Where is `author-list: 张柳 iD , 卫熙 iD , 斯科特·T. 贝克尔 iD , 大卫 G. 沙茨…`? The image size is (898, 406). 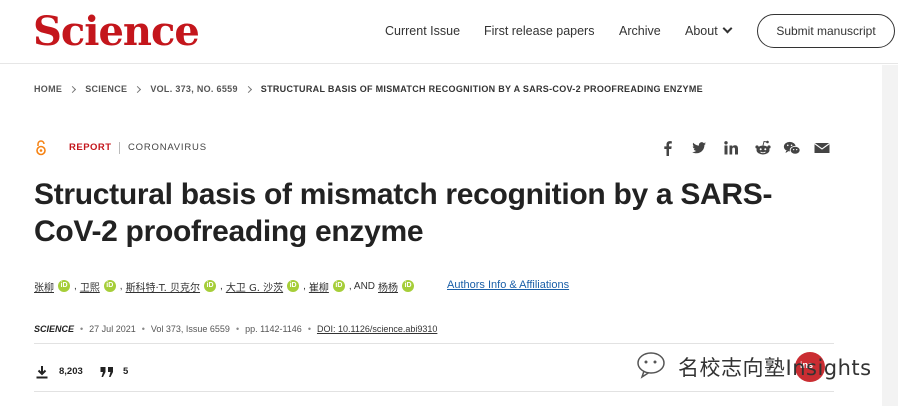
author-list: 张柳 iD , 卫熙 iD , 斯科特·T. 贝克尔 iD , 大卫 G. 沙茨… is located at coordinates (226, 286).